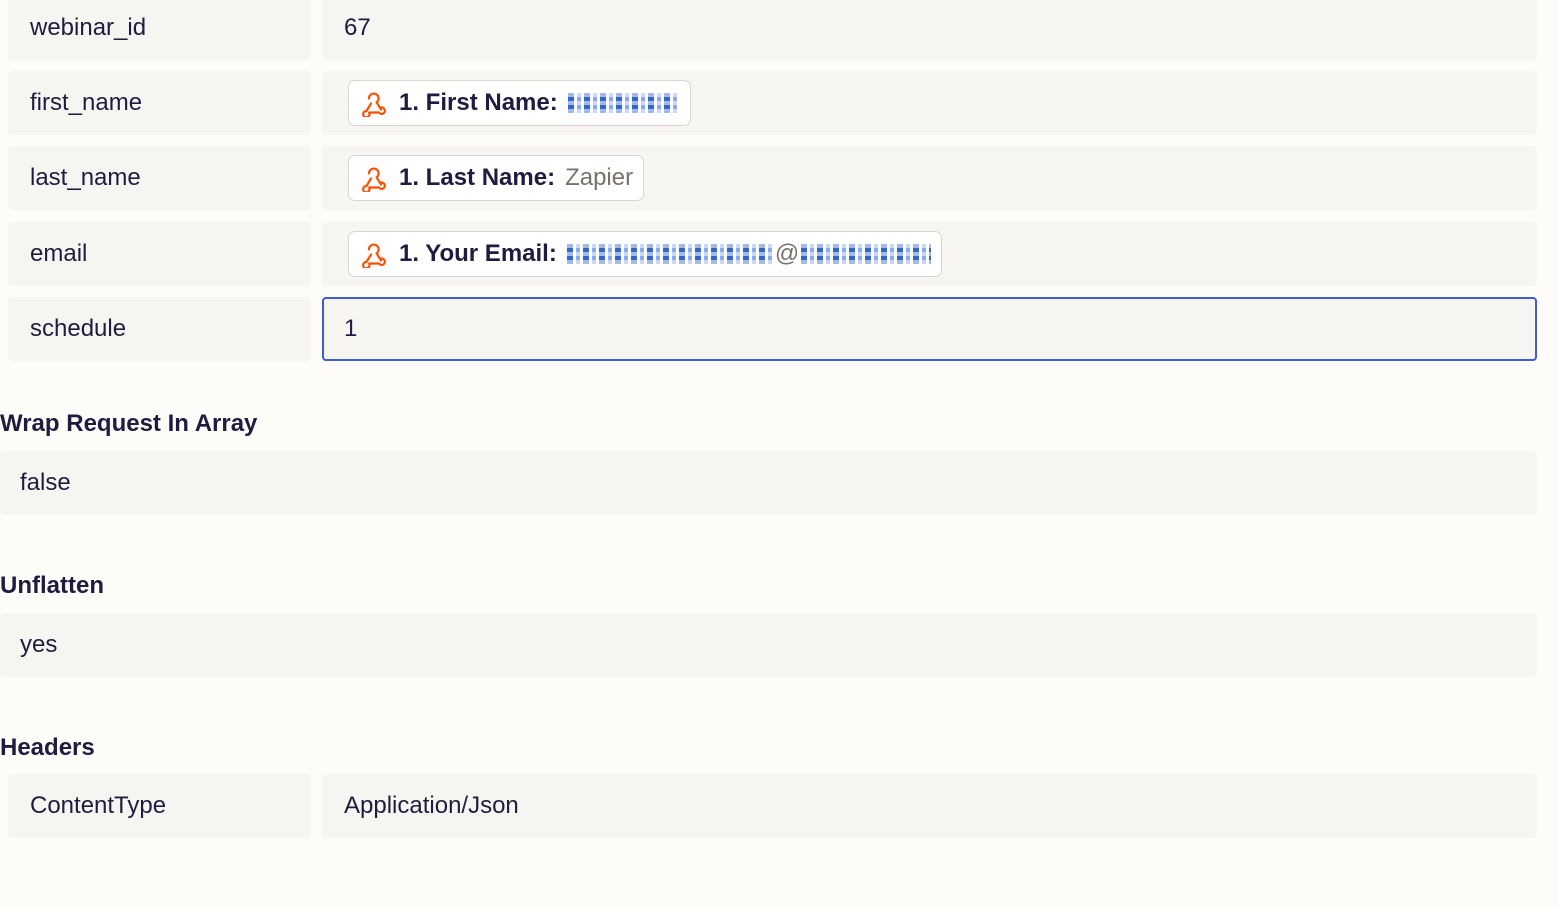  What do you see at coordinates (59, 253) in the screenshot?
I see `data-key-label: email` at bounding box center [59, 253].